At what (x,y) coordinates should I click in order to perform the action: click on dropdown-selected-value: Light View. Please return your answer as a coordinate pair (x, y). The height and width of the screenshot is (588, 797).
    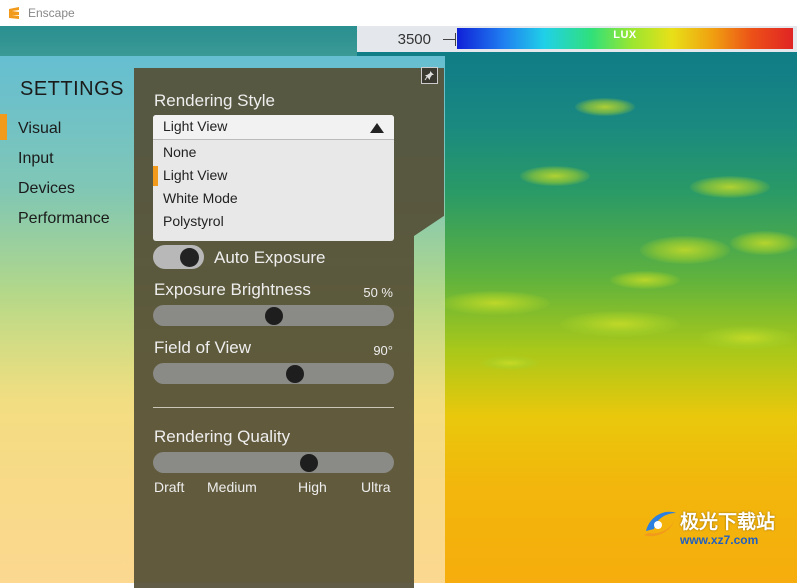
    Looking at the image, I should click on (195, 126).